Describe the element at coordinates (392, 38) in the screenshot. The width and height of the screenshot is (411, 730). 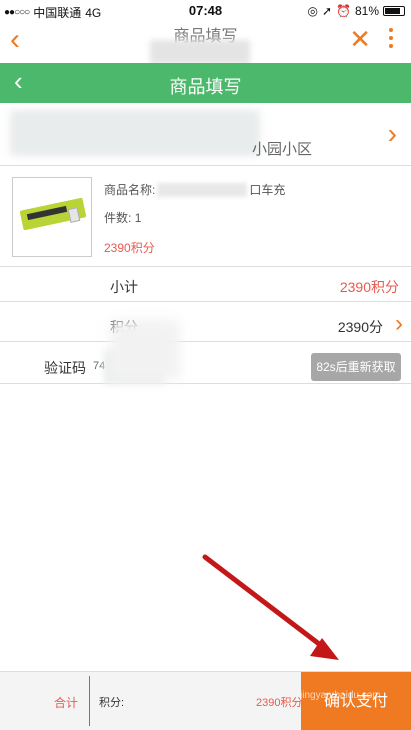
I see `kebab-menu-icon` at that location.